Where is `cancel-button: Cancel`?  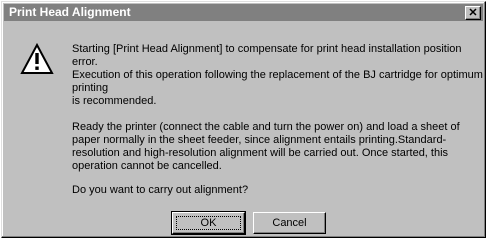
cancel-button: Cancel is located at coordinates (289, 223).